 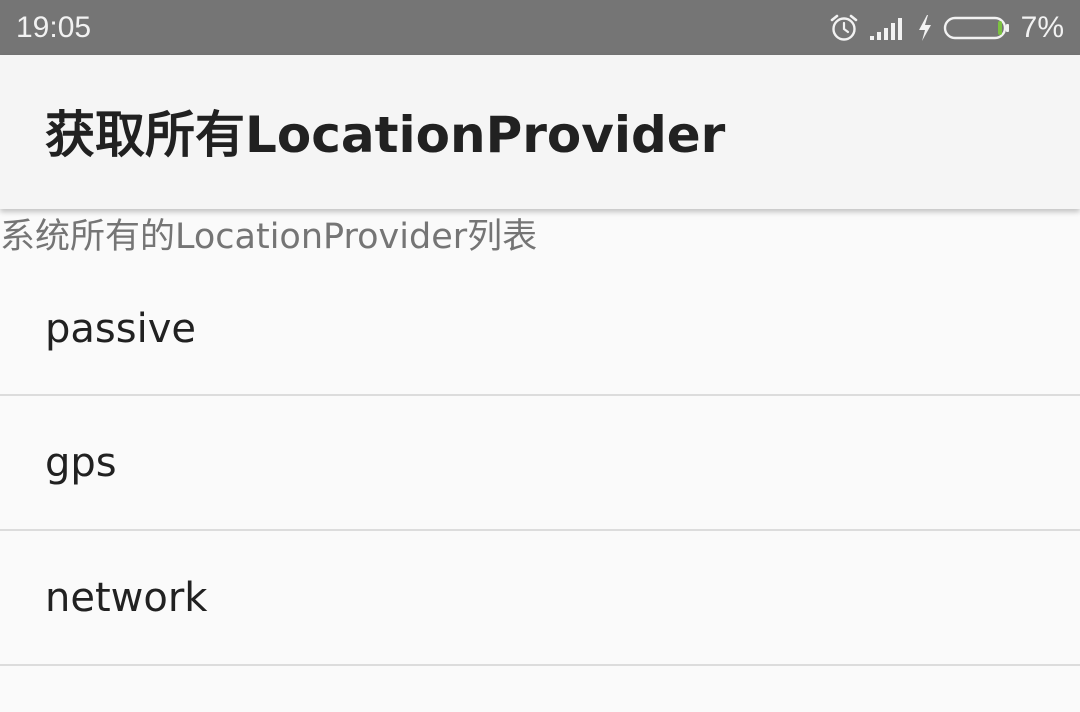 What do you see at coordinates (977, 28) in the screenshot?
I see `battery-icon` at bounding box center [977, 28].